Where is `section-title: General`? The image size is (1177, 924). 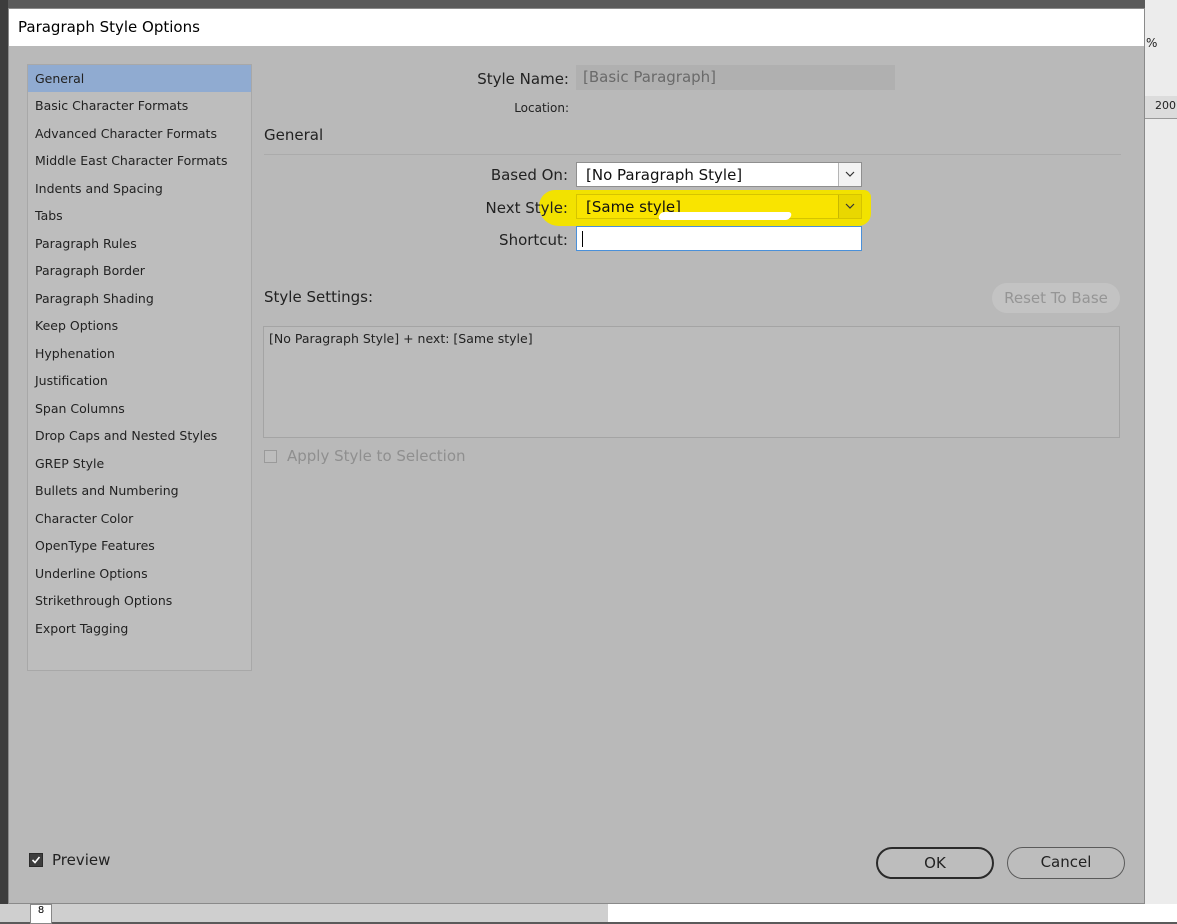
section-title: General is located at coordinates (294, 135).